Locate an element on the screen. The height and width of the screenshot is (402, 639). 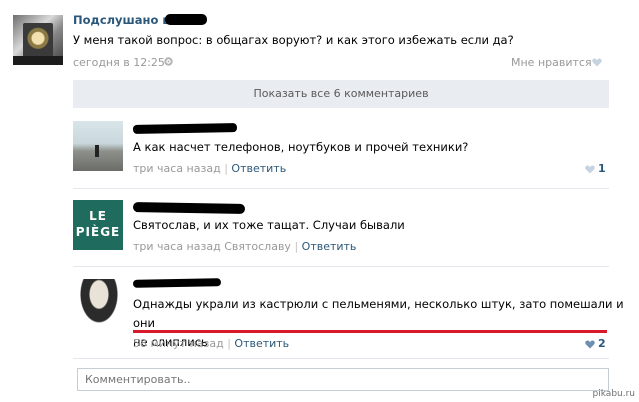
reply-to: Святославу is located at coordinates (257, 246).